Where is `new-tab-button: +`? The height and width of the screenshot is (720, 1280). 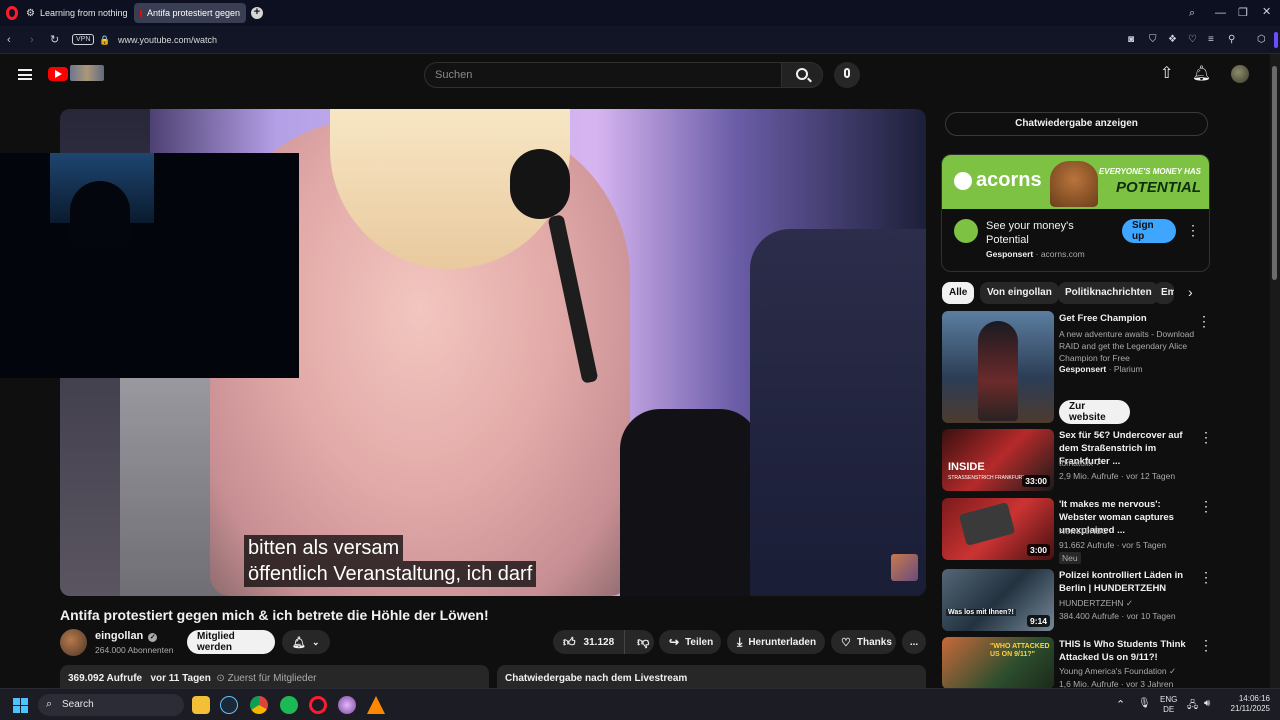 new-tab-button: + is located at coordinates (257, 13).